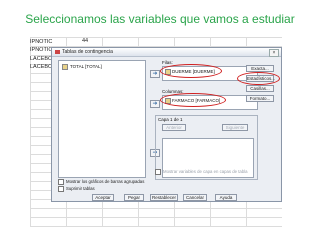 The height and width of the screenshot is (240, 320). Describe the element at coordinates (102, 119) in the screenshot. I see `source-variable-list: TOTAL [TOTAL]` at that location.